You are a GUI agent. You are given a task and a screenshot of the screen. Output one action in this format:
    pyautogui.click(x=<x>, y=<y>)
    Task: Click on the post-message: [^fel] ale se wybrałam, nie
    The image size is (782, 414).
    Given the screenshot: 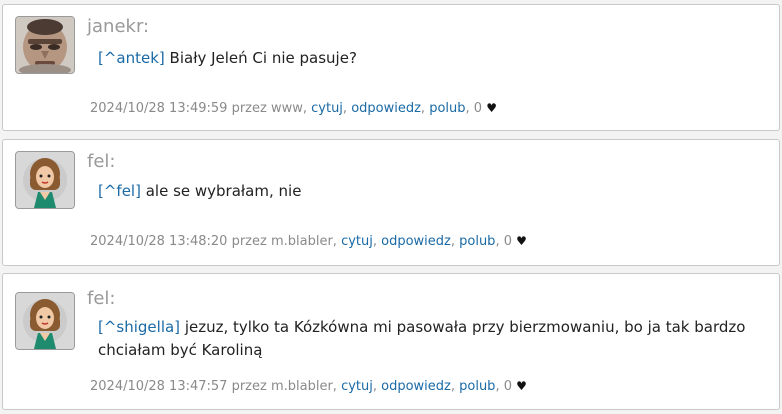 What is the action you would take?
    pyautogui.click(x=433, y=191)
    